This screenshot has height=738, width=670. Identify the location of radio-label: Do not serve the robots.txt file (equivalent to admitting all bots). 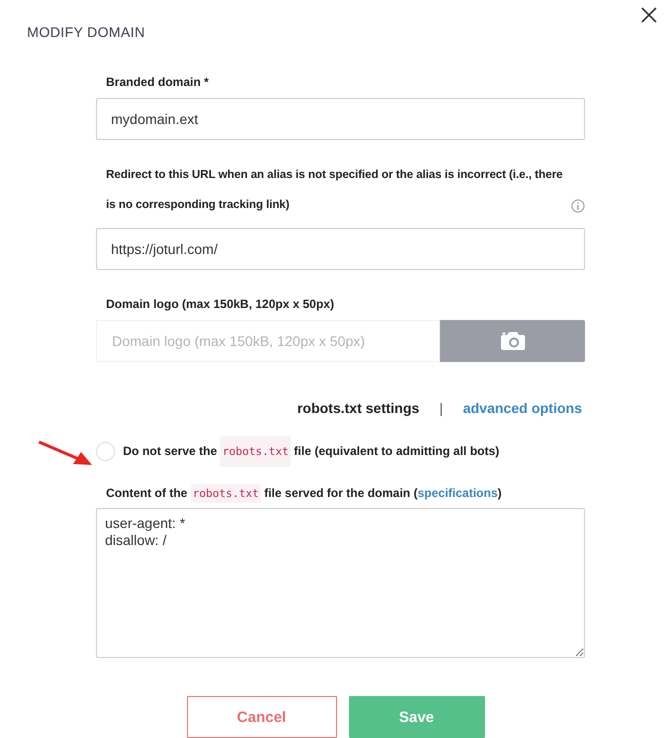
(311, 451).